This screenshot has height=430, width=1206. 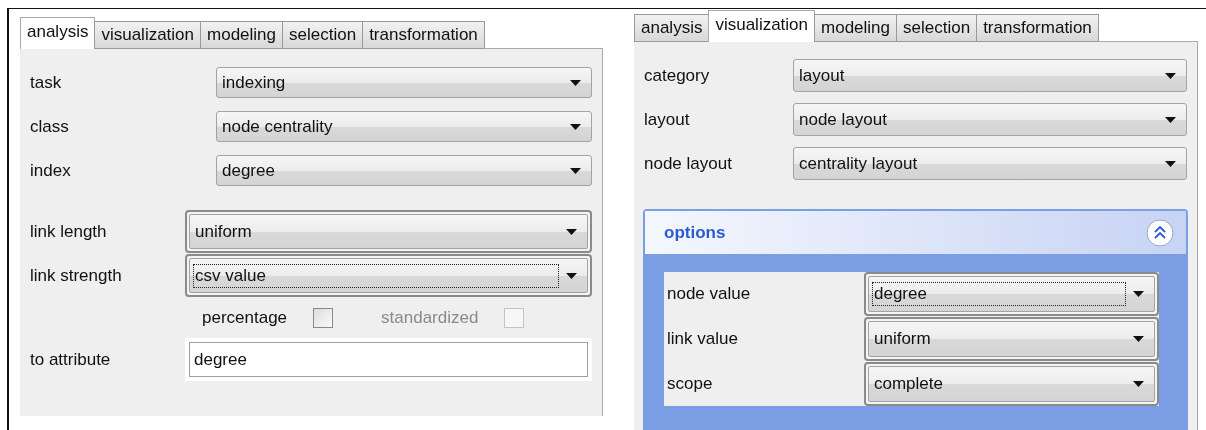 I want to click on options-header: options, so click(x=915, y=232).